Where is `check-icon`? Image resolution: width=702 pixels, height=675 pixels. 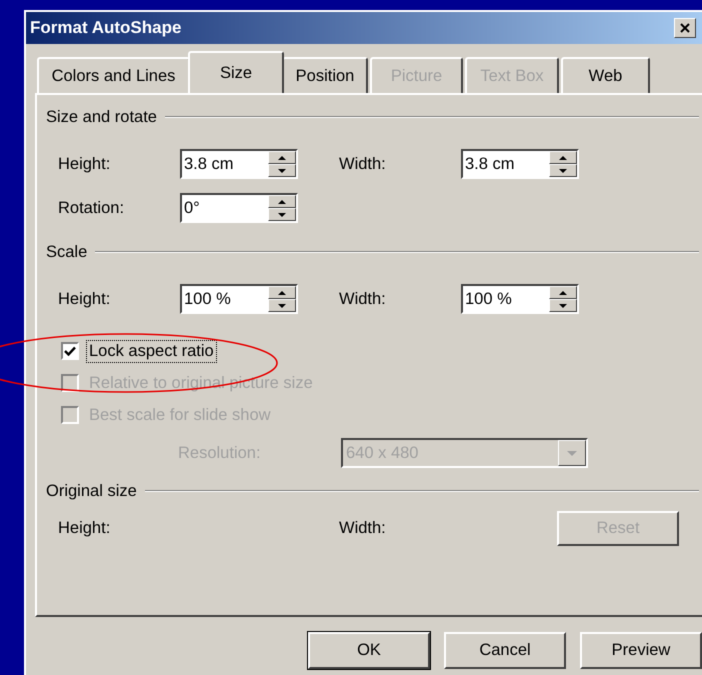 check-icon is located at coordinates (70, 351).